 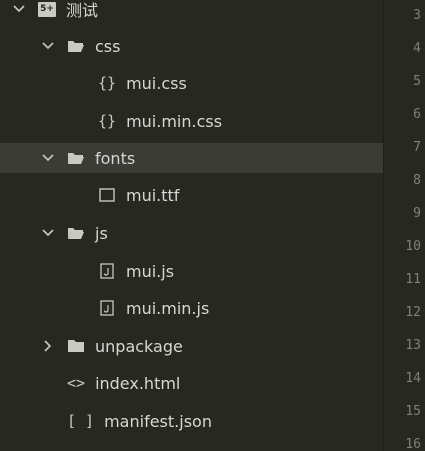 I want to click on line-number: 4, so click(x=417, y=48).